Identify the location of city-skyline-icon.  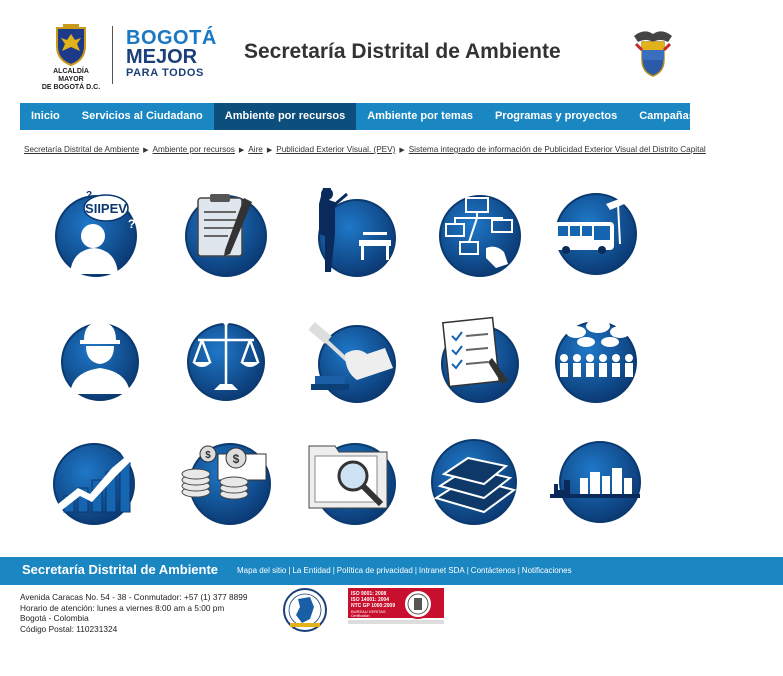
(595, 482).